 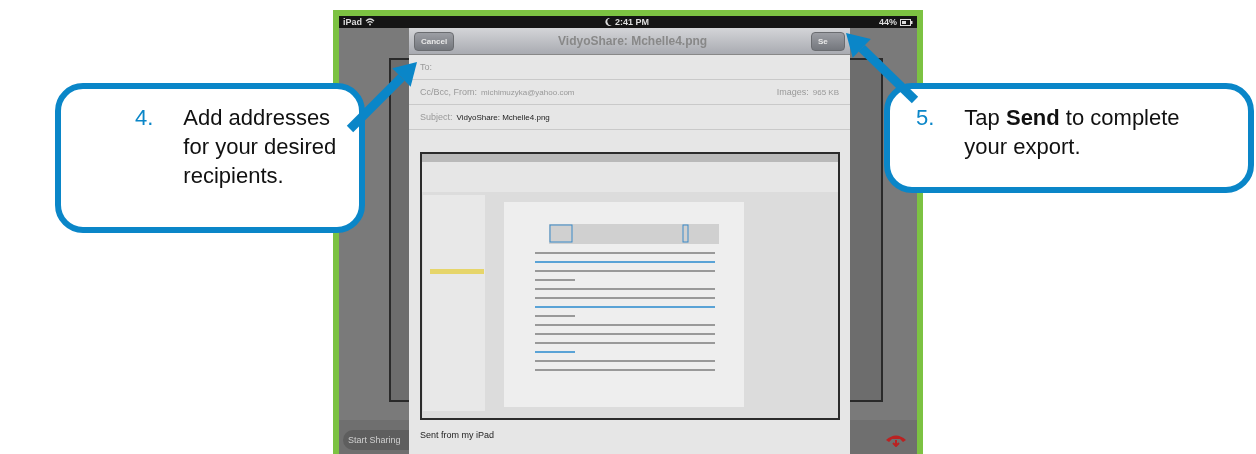 I want to click on images-label: Images:, so click(x=792, y=92).